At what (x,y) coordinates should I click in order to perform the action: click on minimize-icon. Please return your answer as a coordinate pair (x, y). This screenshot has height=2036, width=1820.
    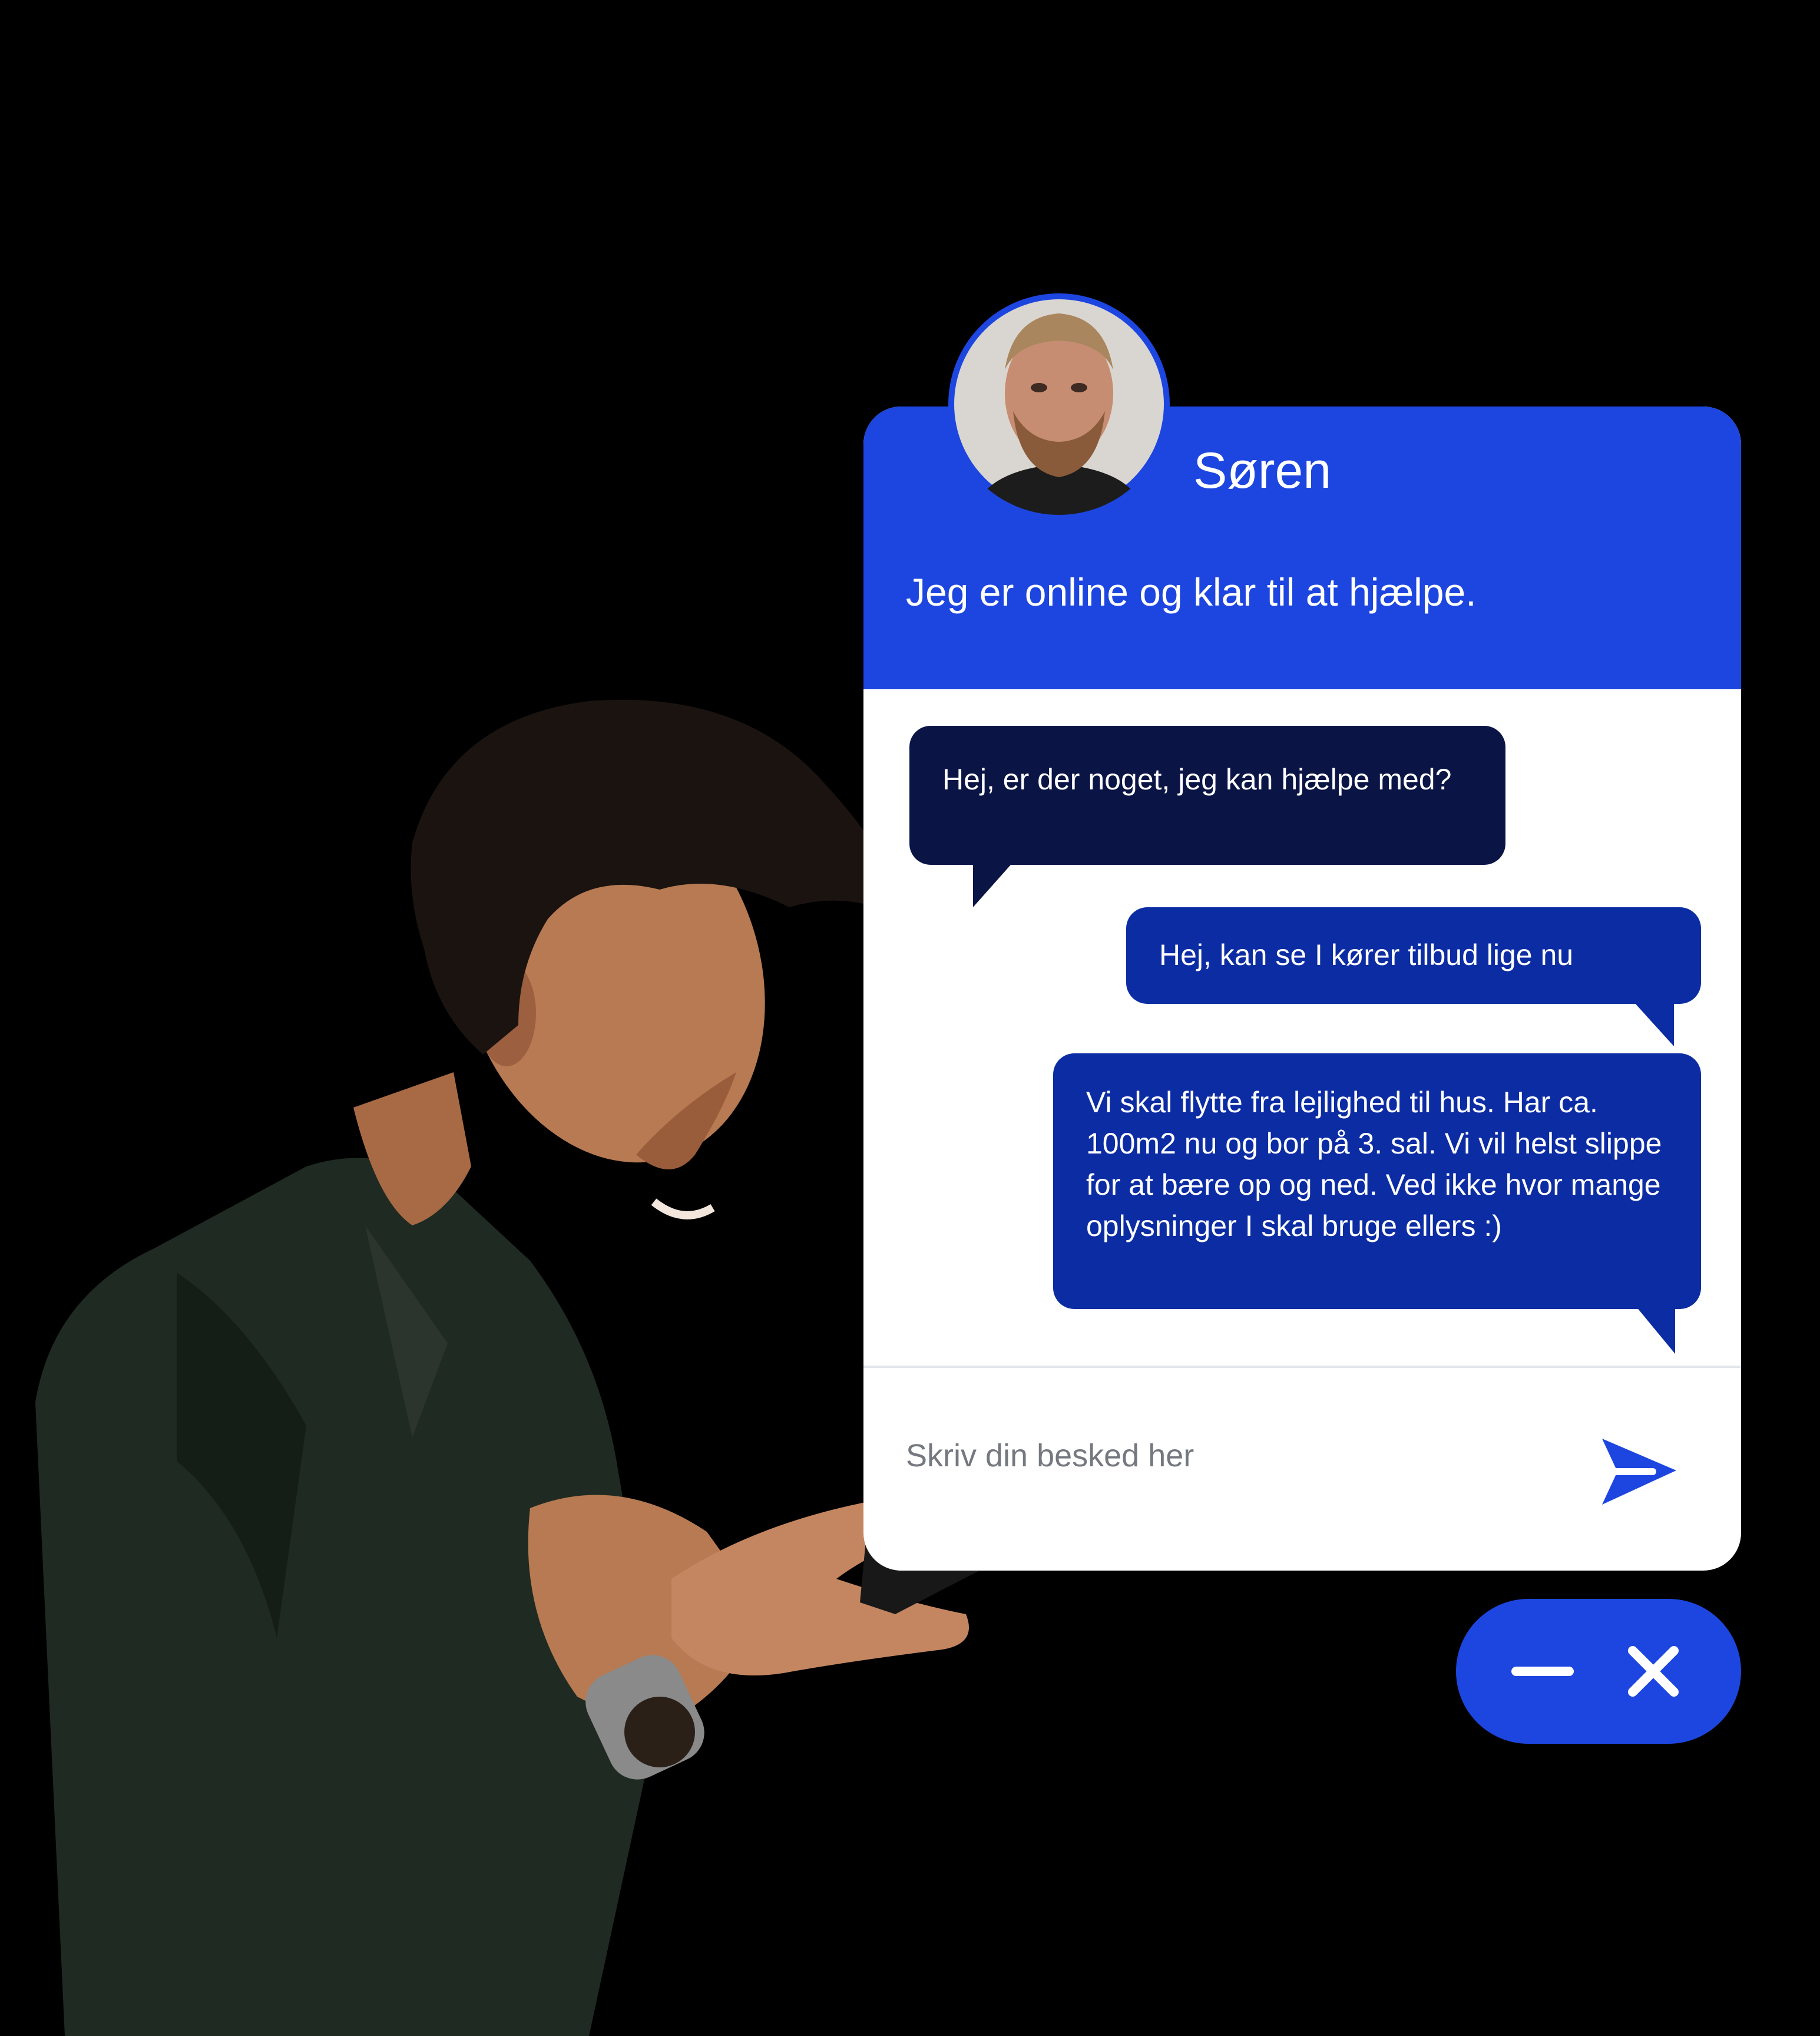
    Looking at the image, I should click on (1542, 1671).